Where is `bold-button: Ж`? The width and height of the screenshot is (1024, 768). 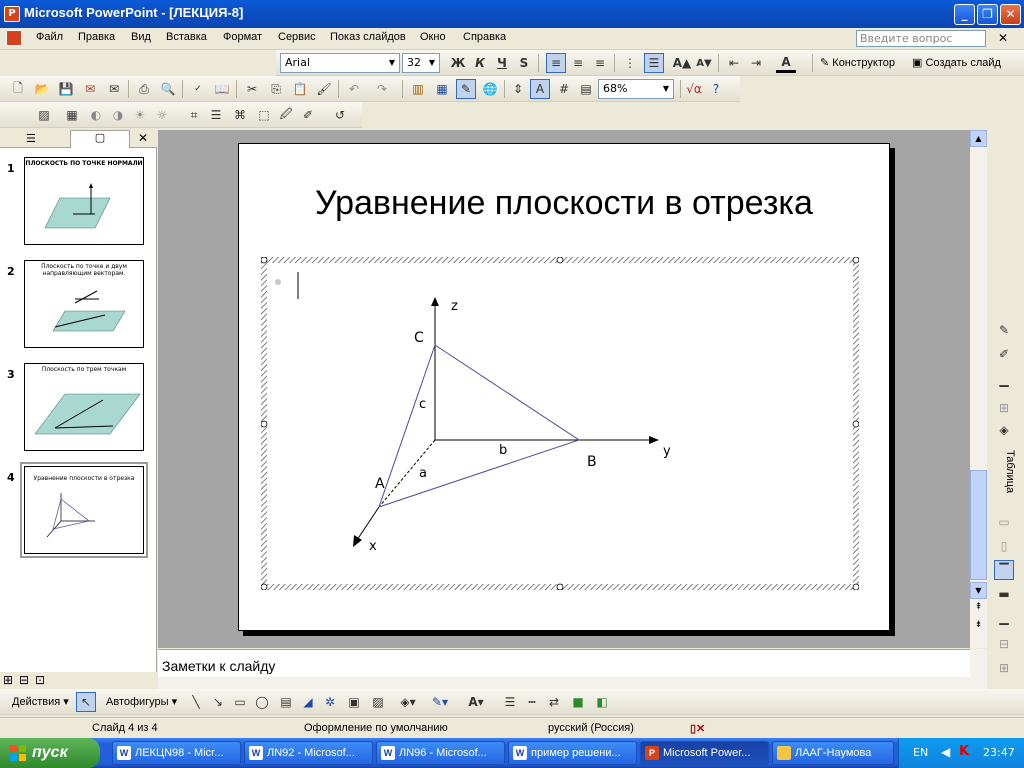 bold-button: Ж is located at coordinates (458, 63).